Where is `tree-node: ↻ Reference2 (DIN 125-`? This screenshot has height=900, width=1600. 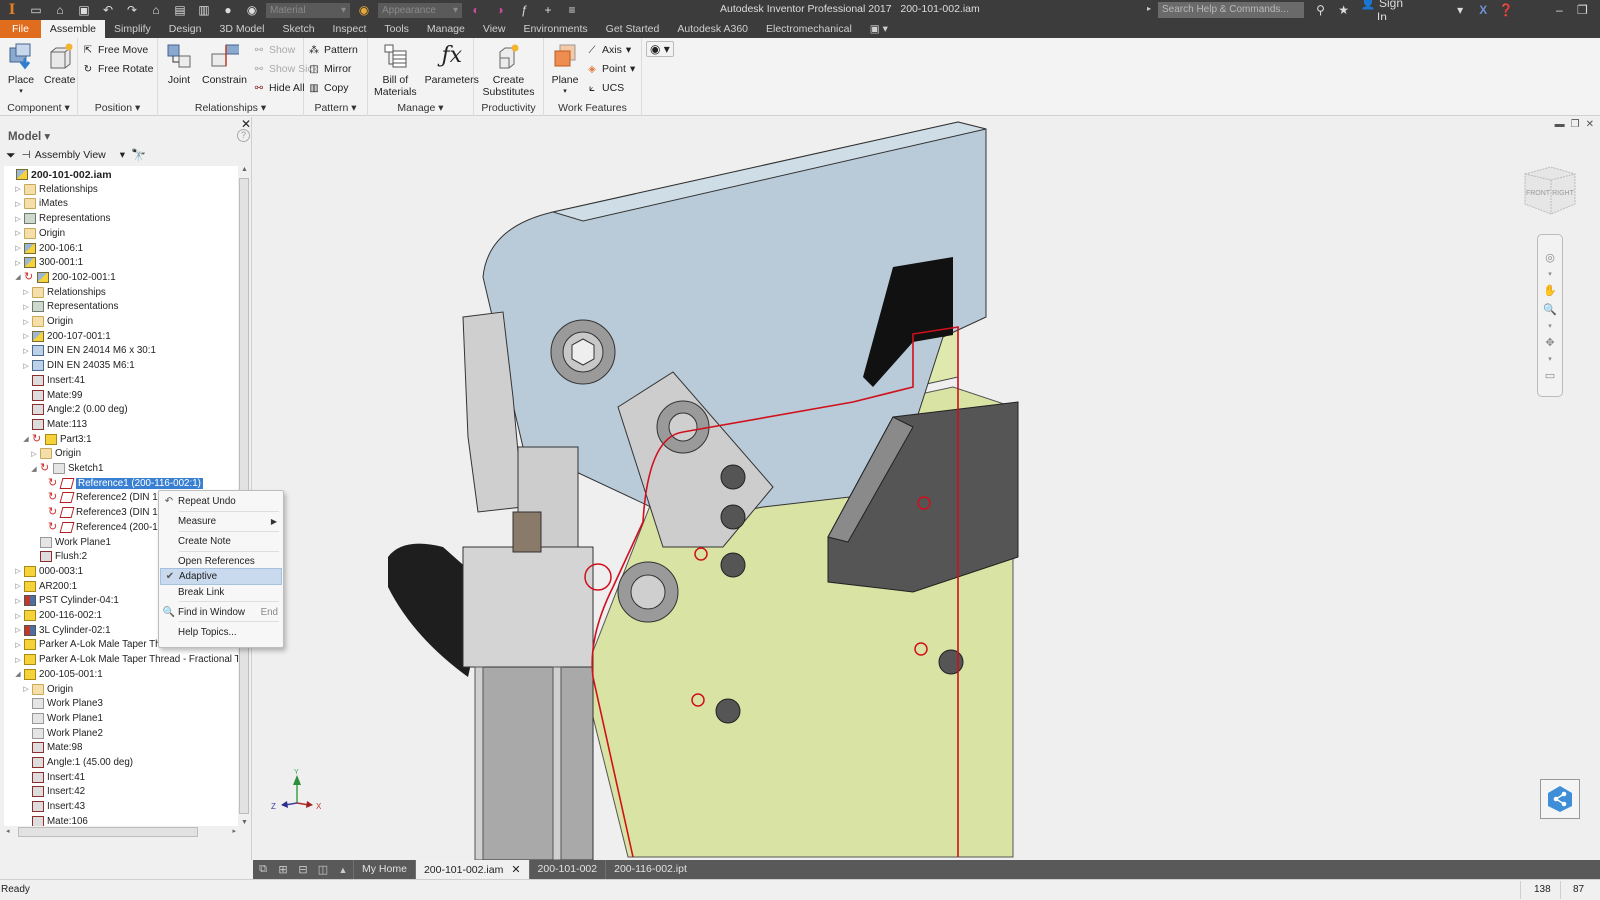 tree-node: ↻ Reference2 (DIN 125- is located at coordinates (105, 497).